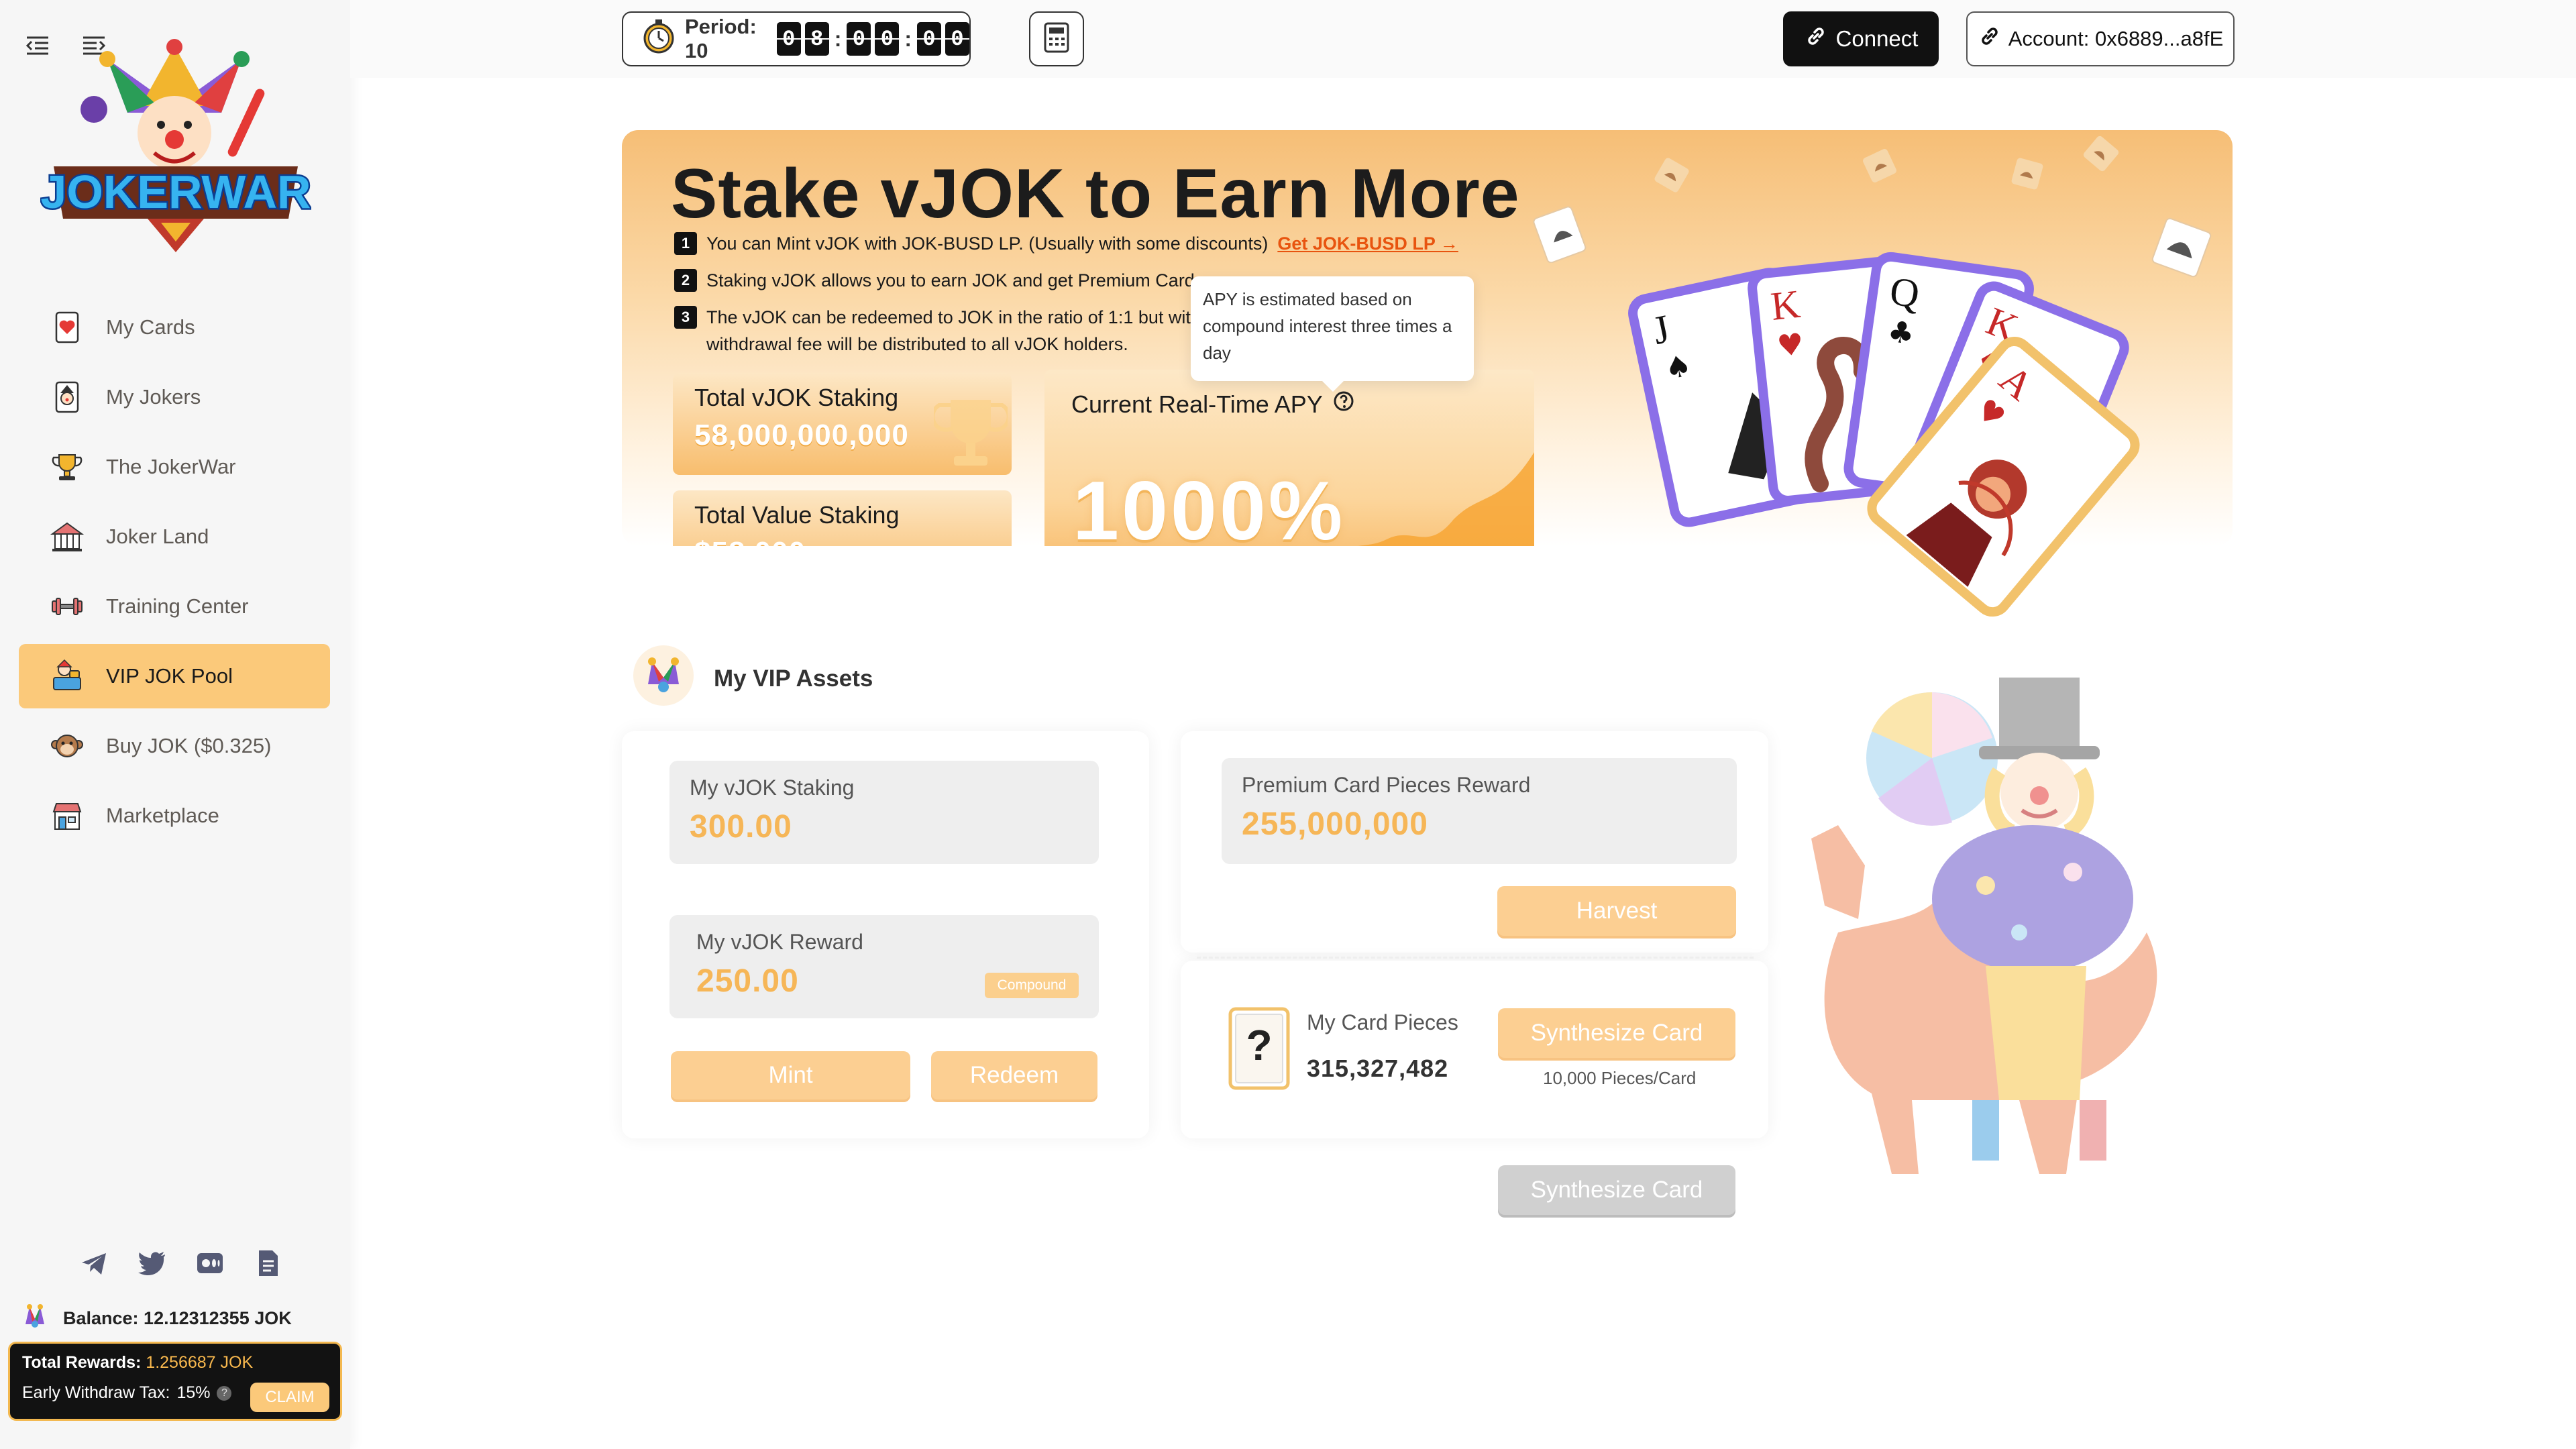 The height and width of the screenshot is (1449, 2576). I want to click on apy-label: Current Real-Time APY, so click(1197, 404).